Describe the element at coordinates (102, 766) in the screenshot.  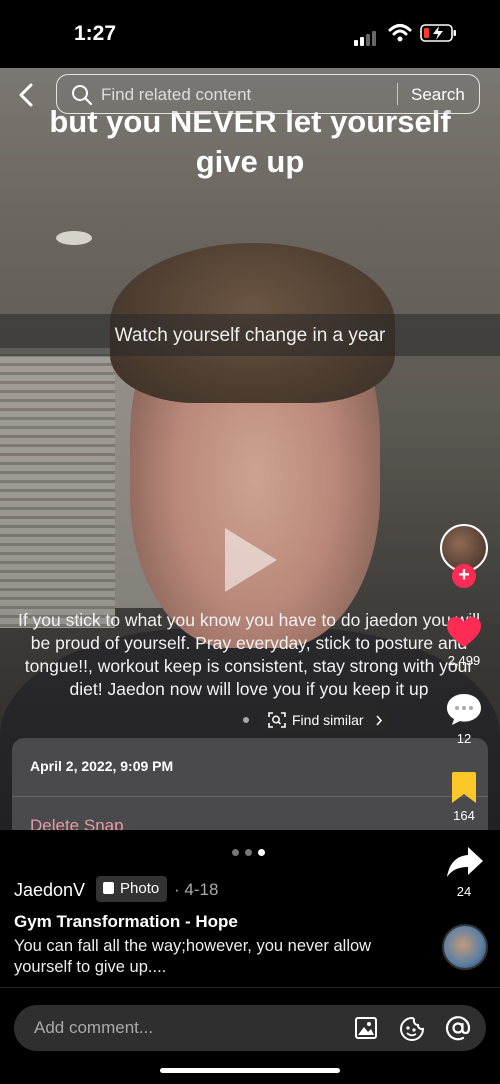
I see `snap-date: April 2, 2022, 9:09 PM` at that location.